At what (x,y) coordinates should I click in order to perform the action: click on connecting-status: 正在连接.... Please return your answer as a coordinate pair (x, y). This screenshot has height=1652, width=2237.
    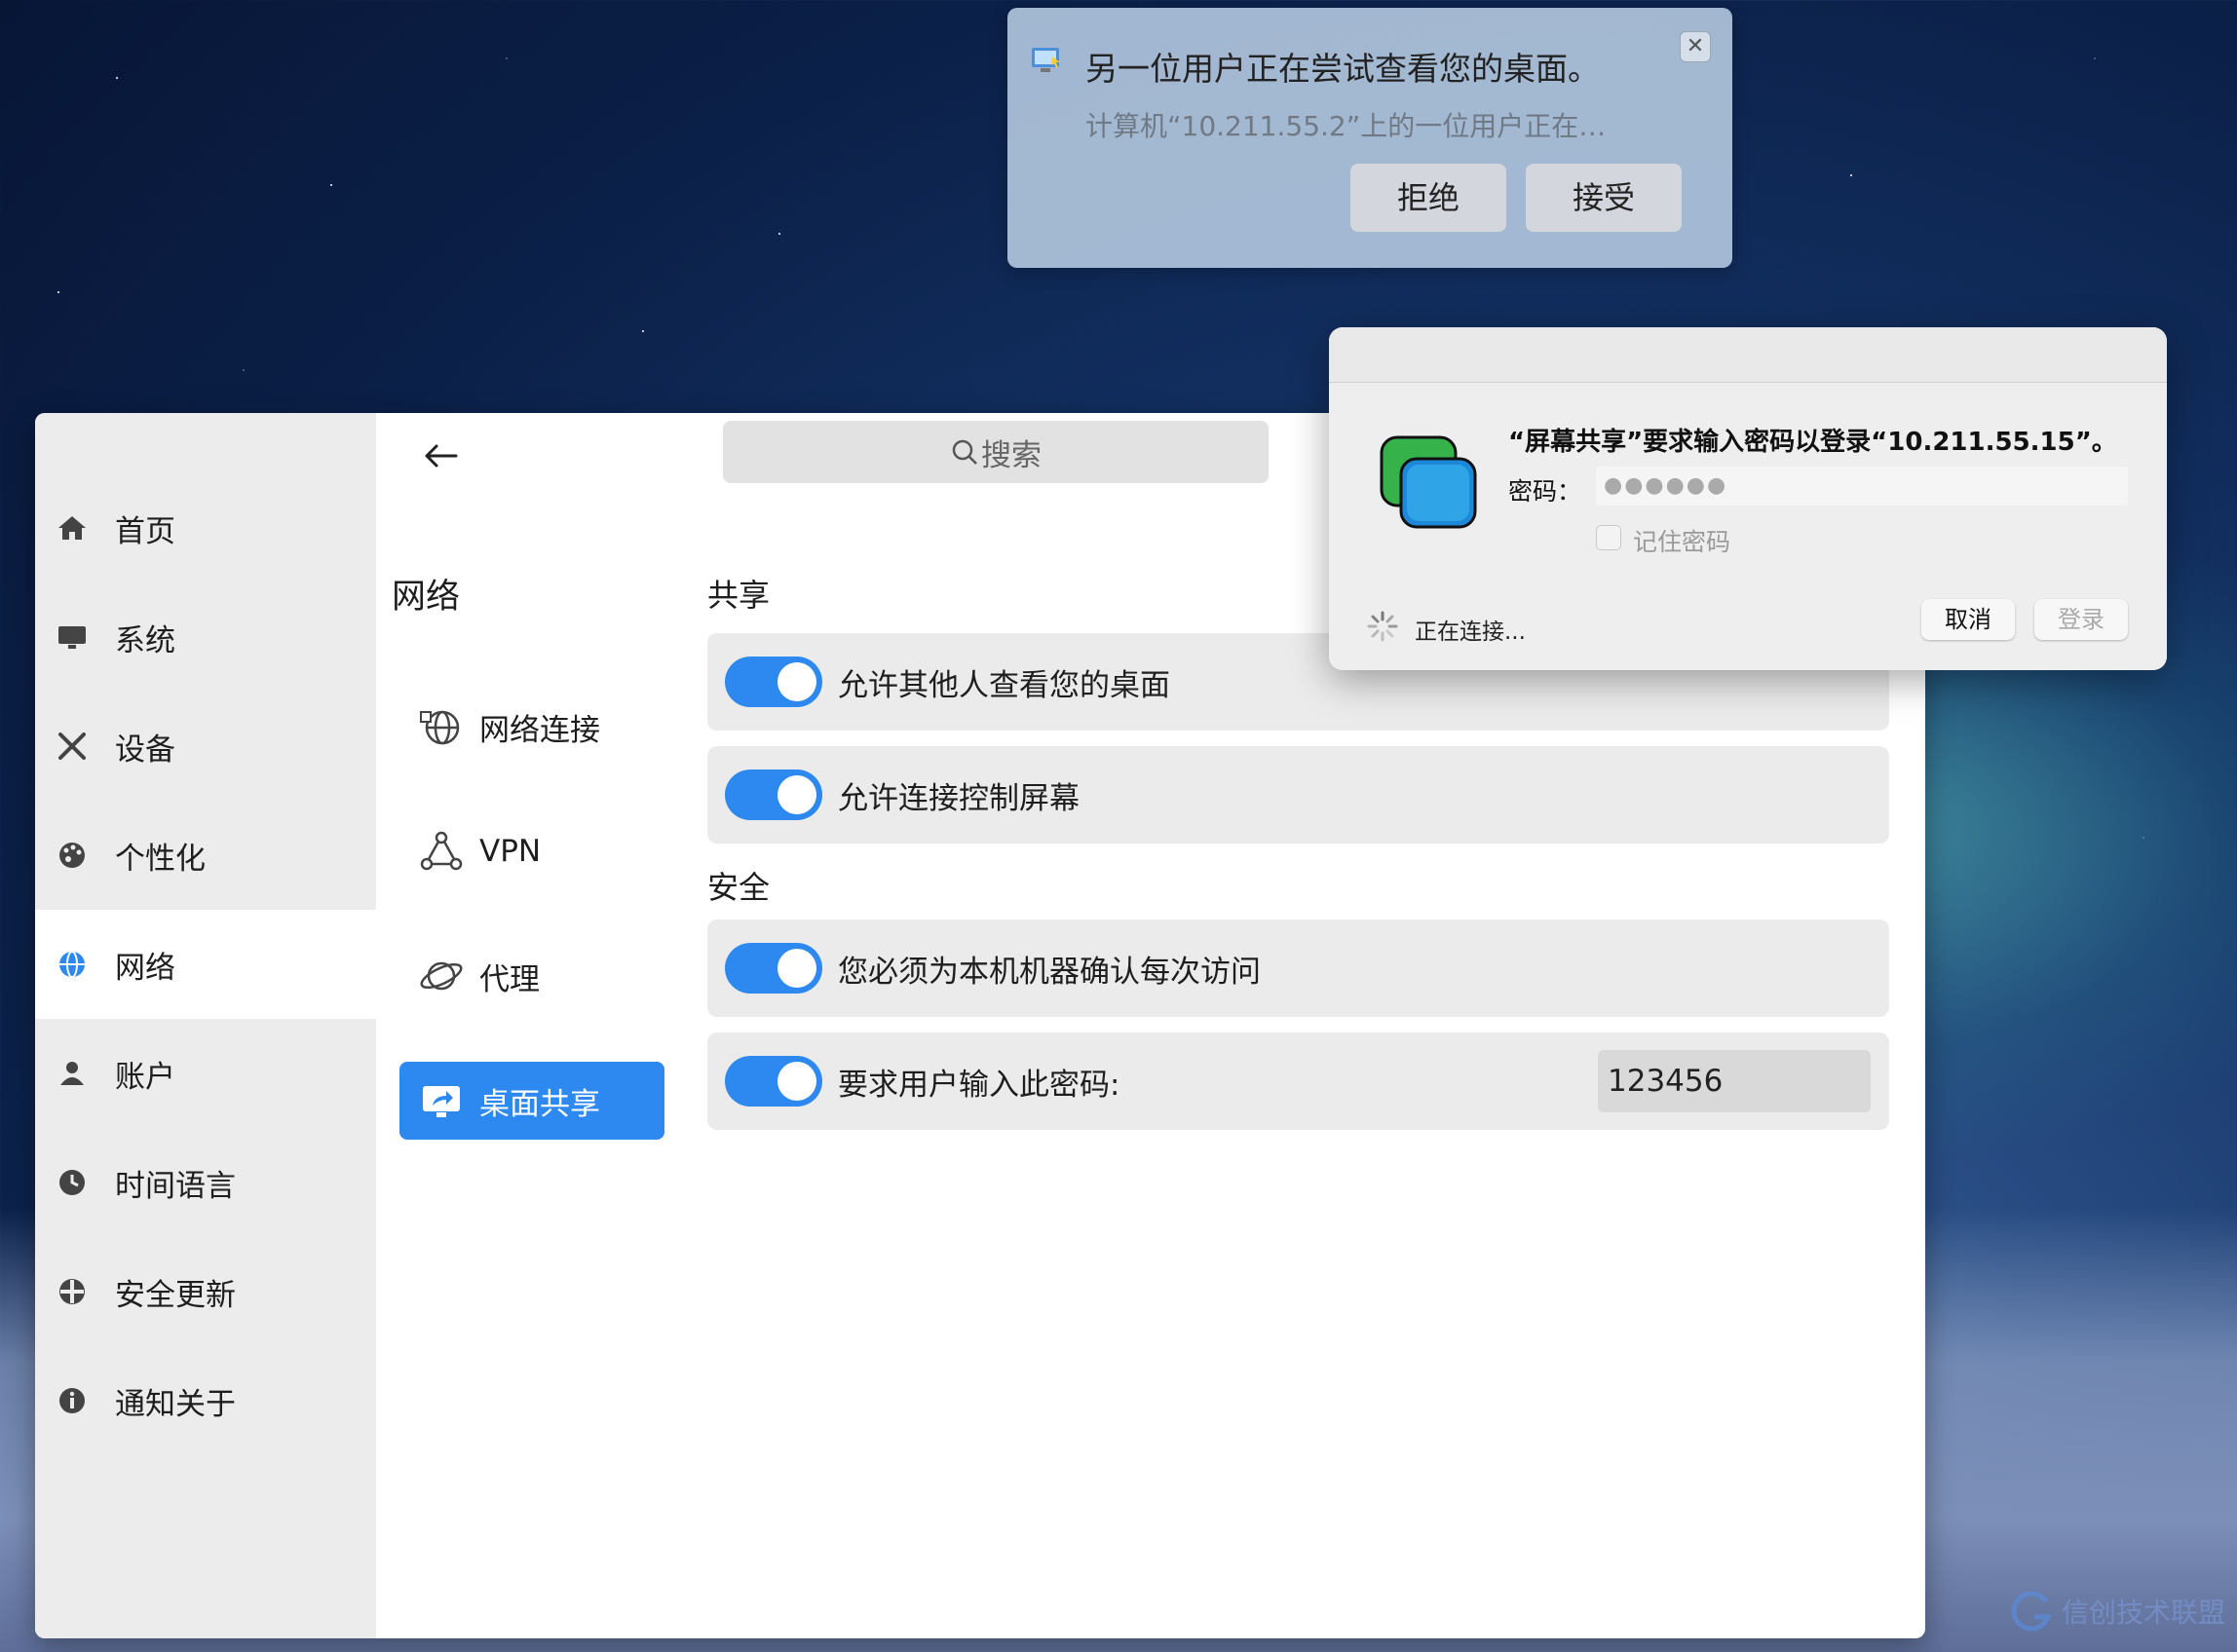
    Looking at the image, I should click on (1470, 632).